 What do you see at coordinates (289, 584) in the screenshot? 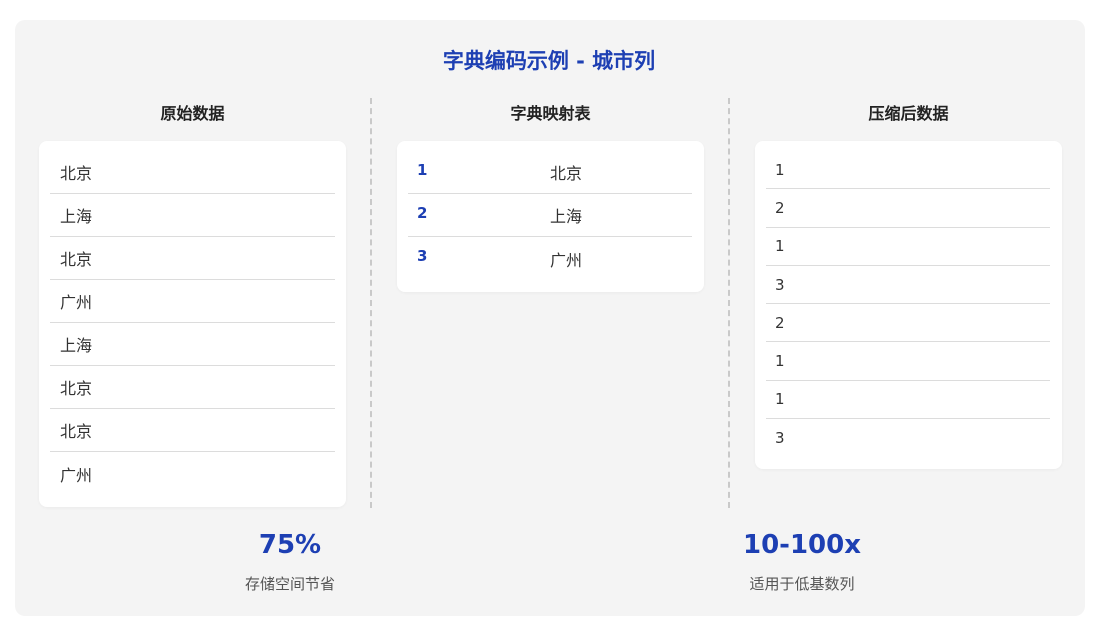
I see `storage-savings-label: 存储空间节省` at bounding box center [289, 584].